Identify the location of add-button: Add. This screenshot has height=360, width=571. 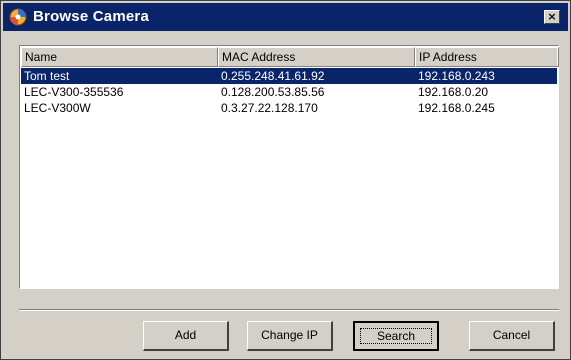
(186, 336).